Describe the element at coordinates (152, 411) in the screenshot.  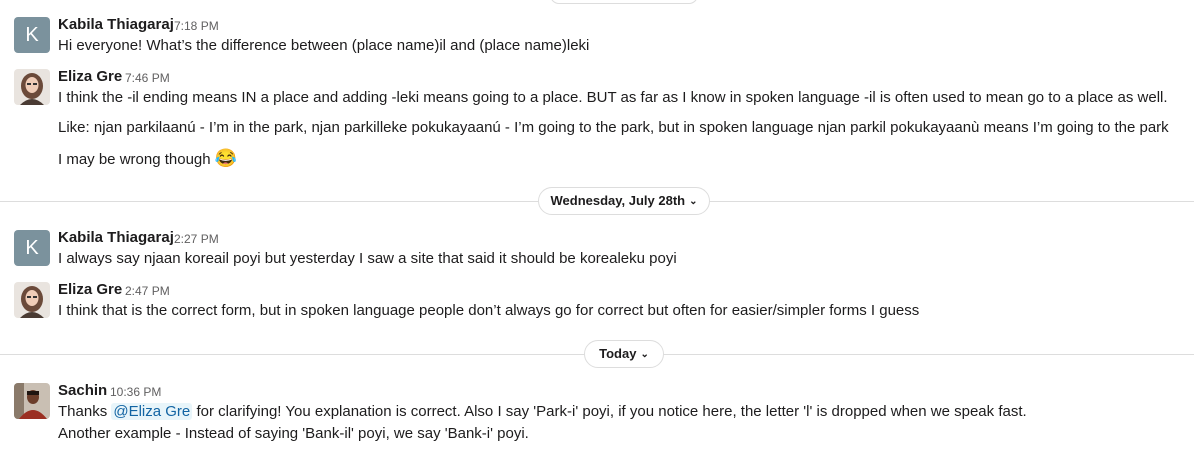
I see `user-mention: @Eliza Gre` at that location.